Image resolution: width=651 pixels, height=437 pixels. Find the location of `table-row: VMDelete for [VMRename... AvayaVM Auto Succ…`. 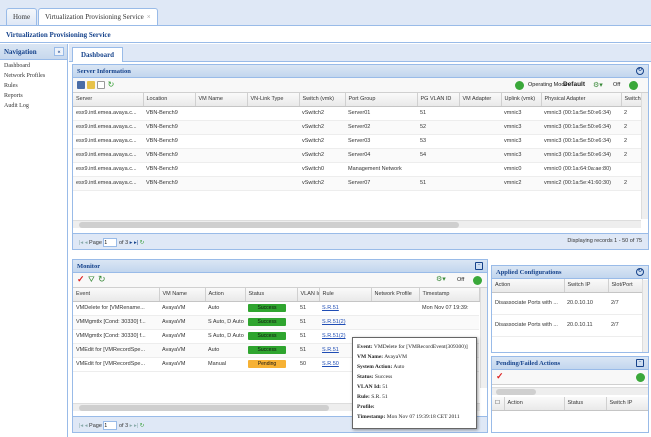

table-row: VMDelete for [VMRename... AvayaVM Auto Succ… is located at coordinates (276, 308).